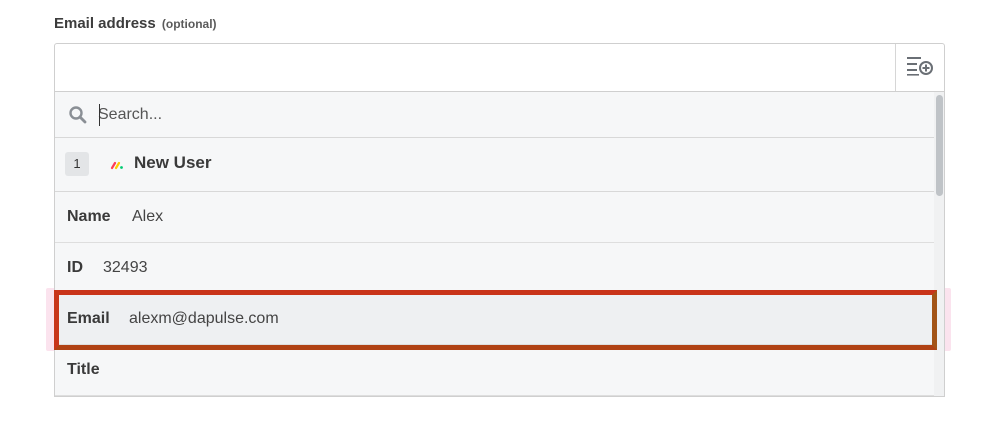  I want to click on search-icon, so click(78, 115).